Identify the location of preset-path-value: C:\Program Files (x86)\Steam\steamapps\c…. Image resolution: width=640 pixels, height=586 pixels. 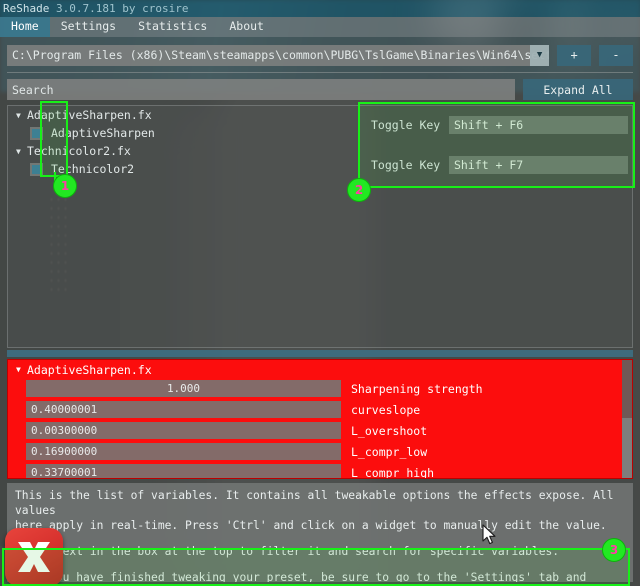
(281, 55).